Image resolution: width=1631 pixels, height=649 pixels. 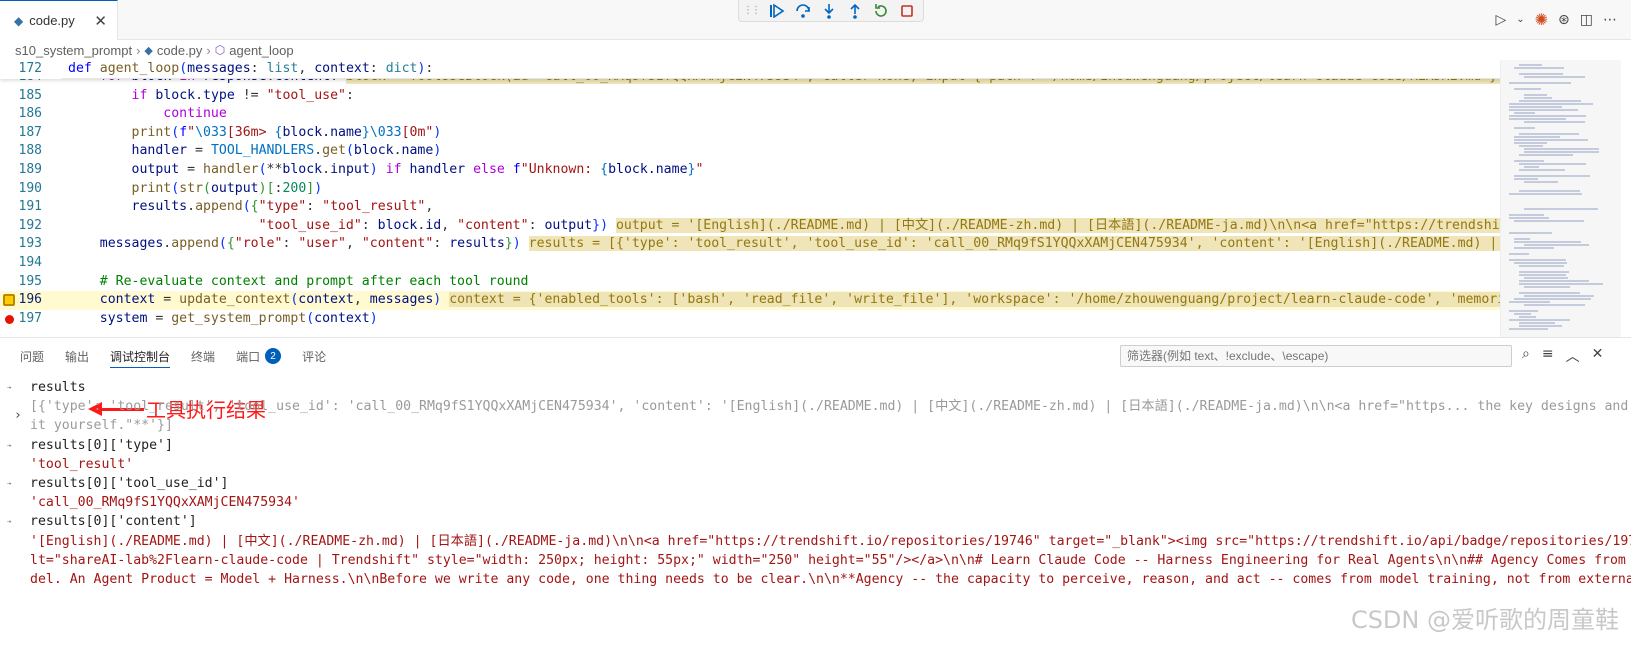 I want to click on gutter: 193, so click(x=31, y=244).